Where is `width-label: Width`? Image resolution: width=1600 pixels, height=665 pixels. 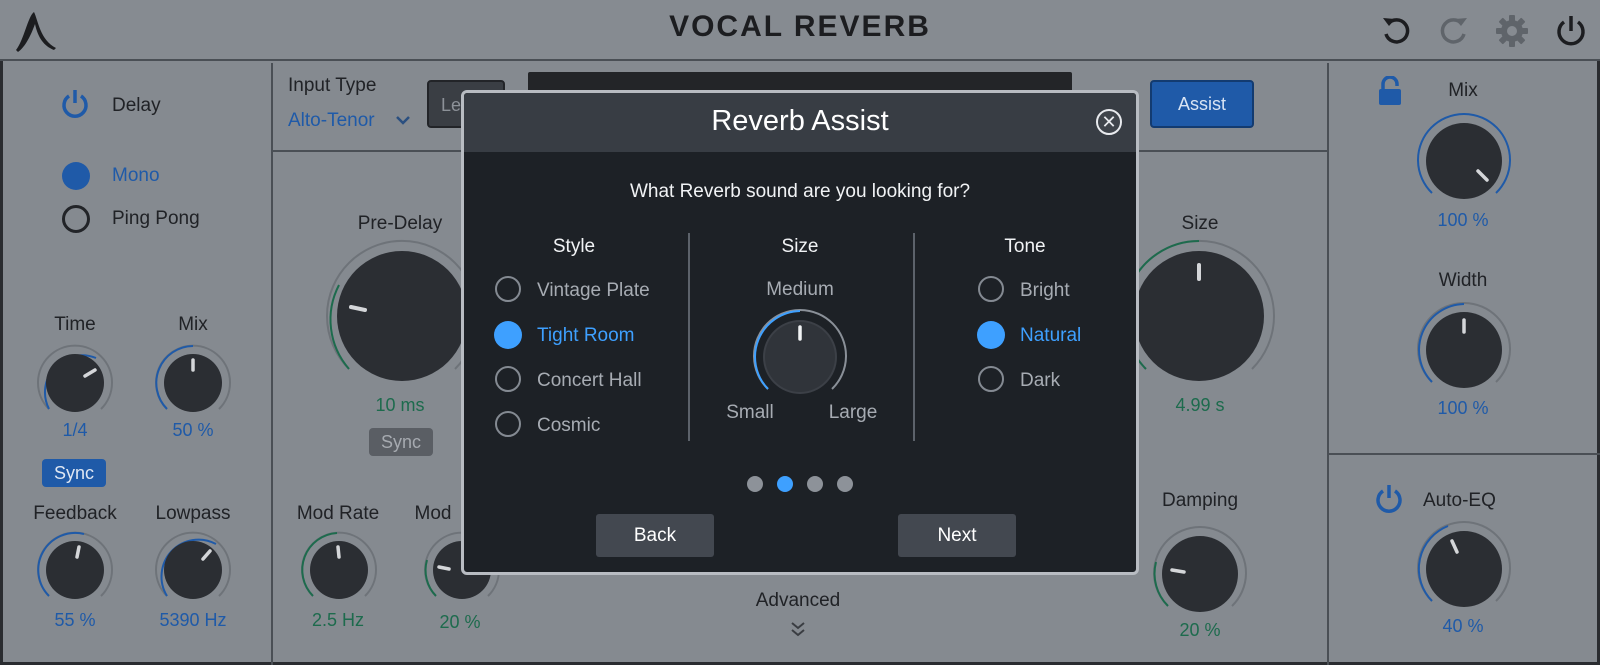
width-label: Width is located at coordinates (1463, 280).